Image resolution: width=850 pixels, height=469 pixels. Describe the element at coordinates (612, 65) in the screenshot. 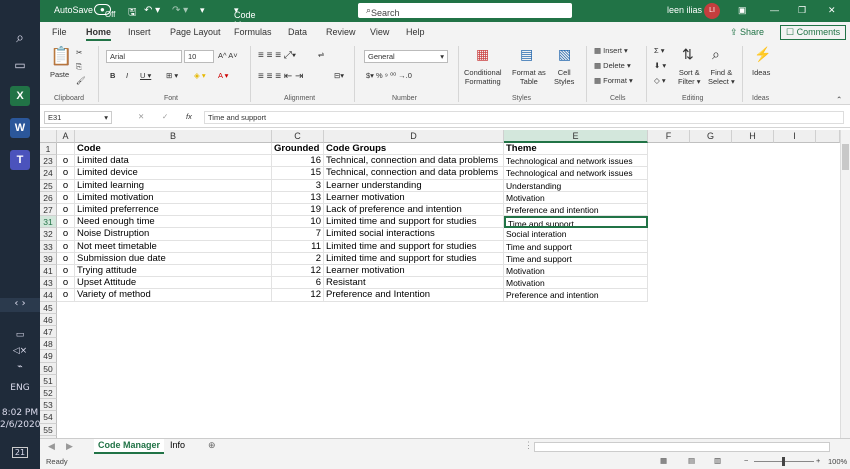

I see `delete-cells-button: ▦ Delete ▾` at that location.